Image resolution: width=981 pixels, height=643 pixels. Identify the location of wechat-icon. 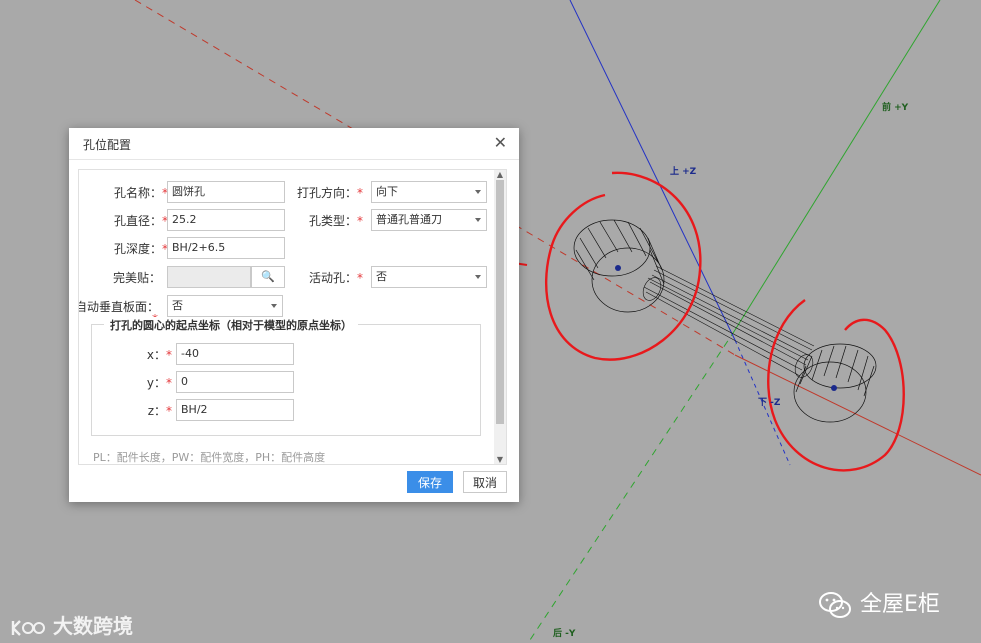
(835, 605).